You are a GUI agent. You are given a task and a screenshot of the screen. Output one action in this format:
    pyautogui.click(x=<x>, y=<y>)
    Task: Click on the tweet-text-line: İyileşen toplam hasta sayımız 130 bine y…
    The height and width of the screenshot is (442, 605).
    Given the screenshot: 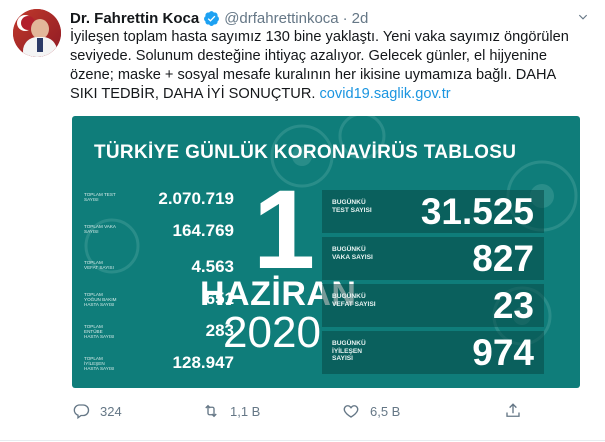 What is the action you would take?
    pyautogui.click(x=319, y=37)
    